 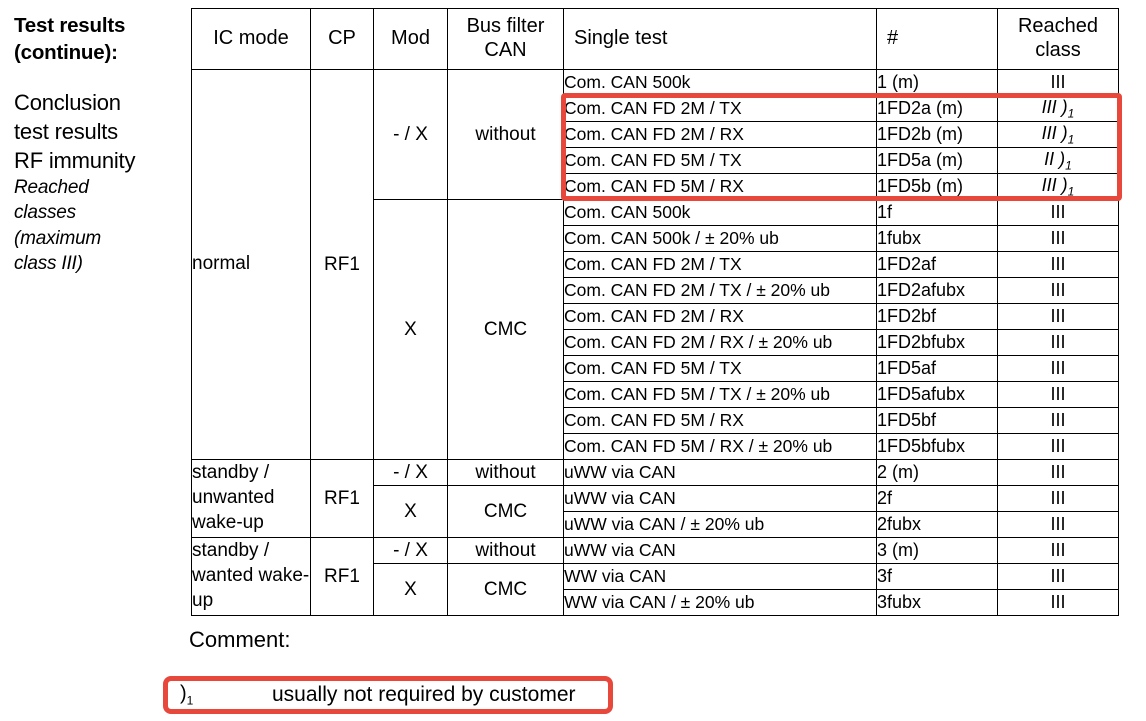 What do you see at coordinates (937, 498) in the screenshot?
I see `cell-number: 2f` at bounding box center [937, 498].